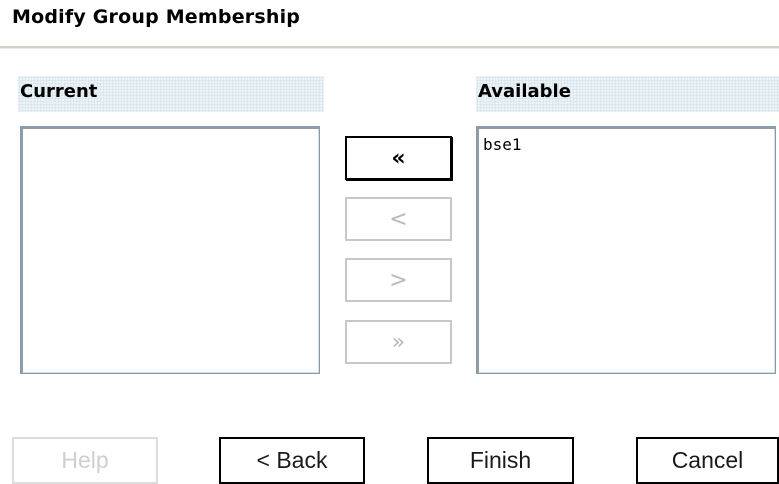  I want to click on current-header: Current, so click(171, 94).